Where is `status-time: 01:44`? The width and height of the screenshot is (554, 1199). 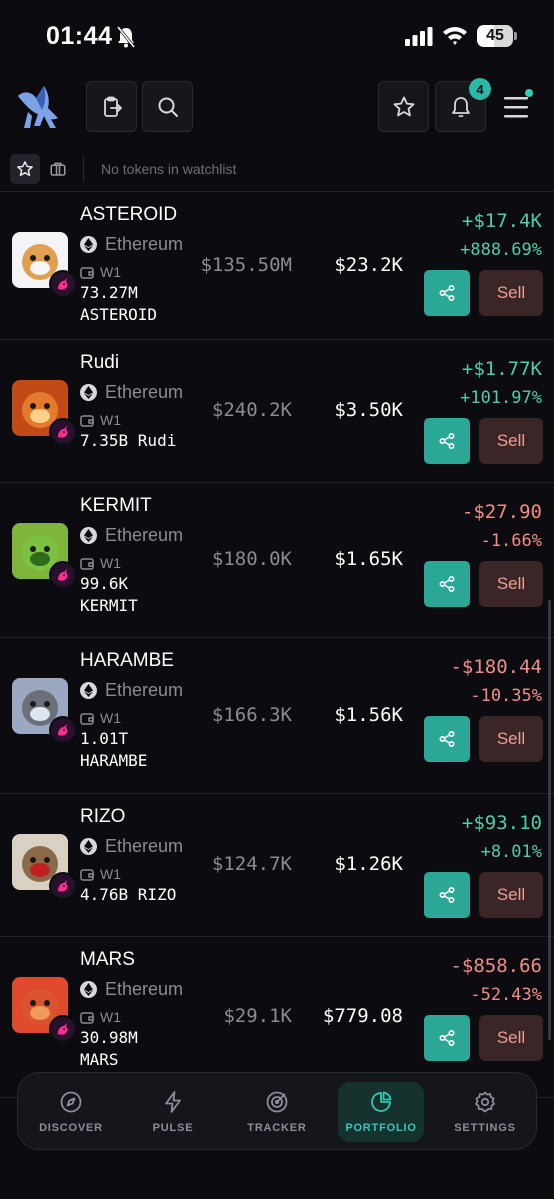
status-time: 01:44 is located at coordinates (79, 36).